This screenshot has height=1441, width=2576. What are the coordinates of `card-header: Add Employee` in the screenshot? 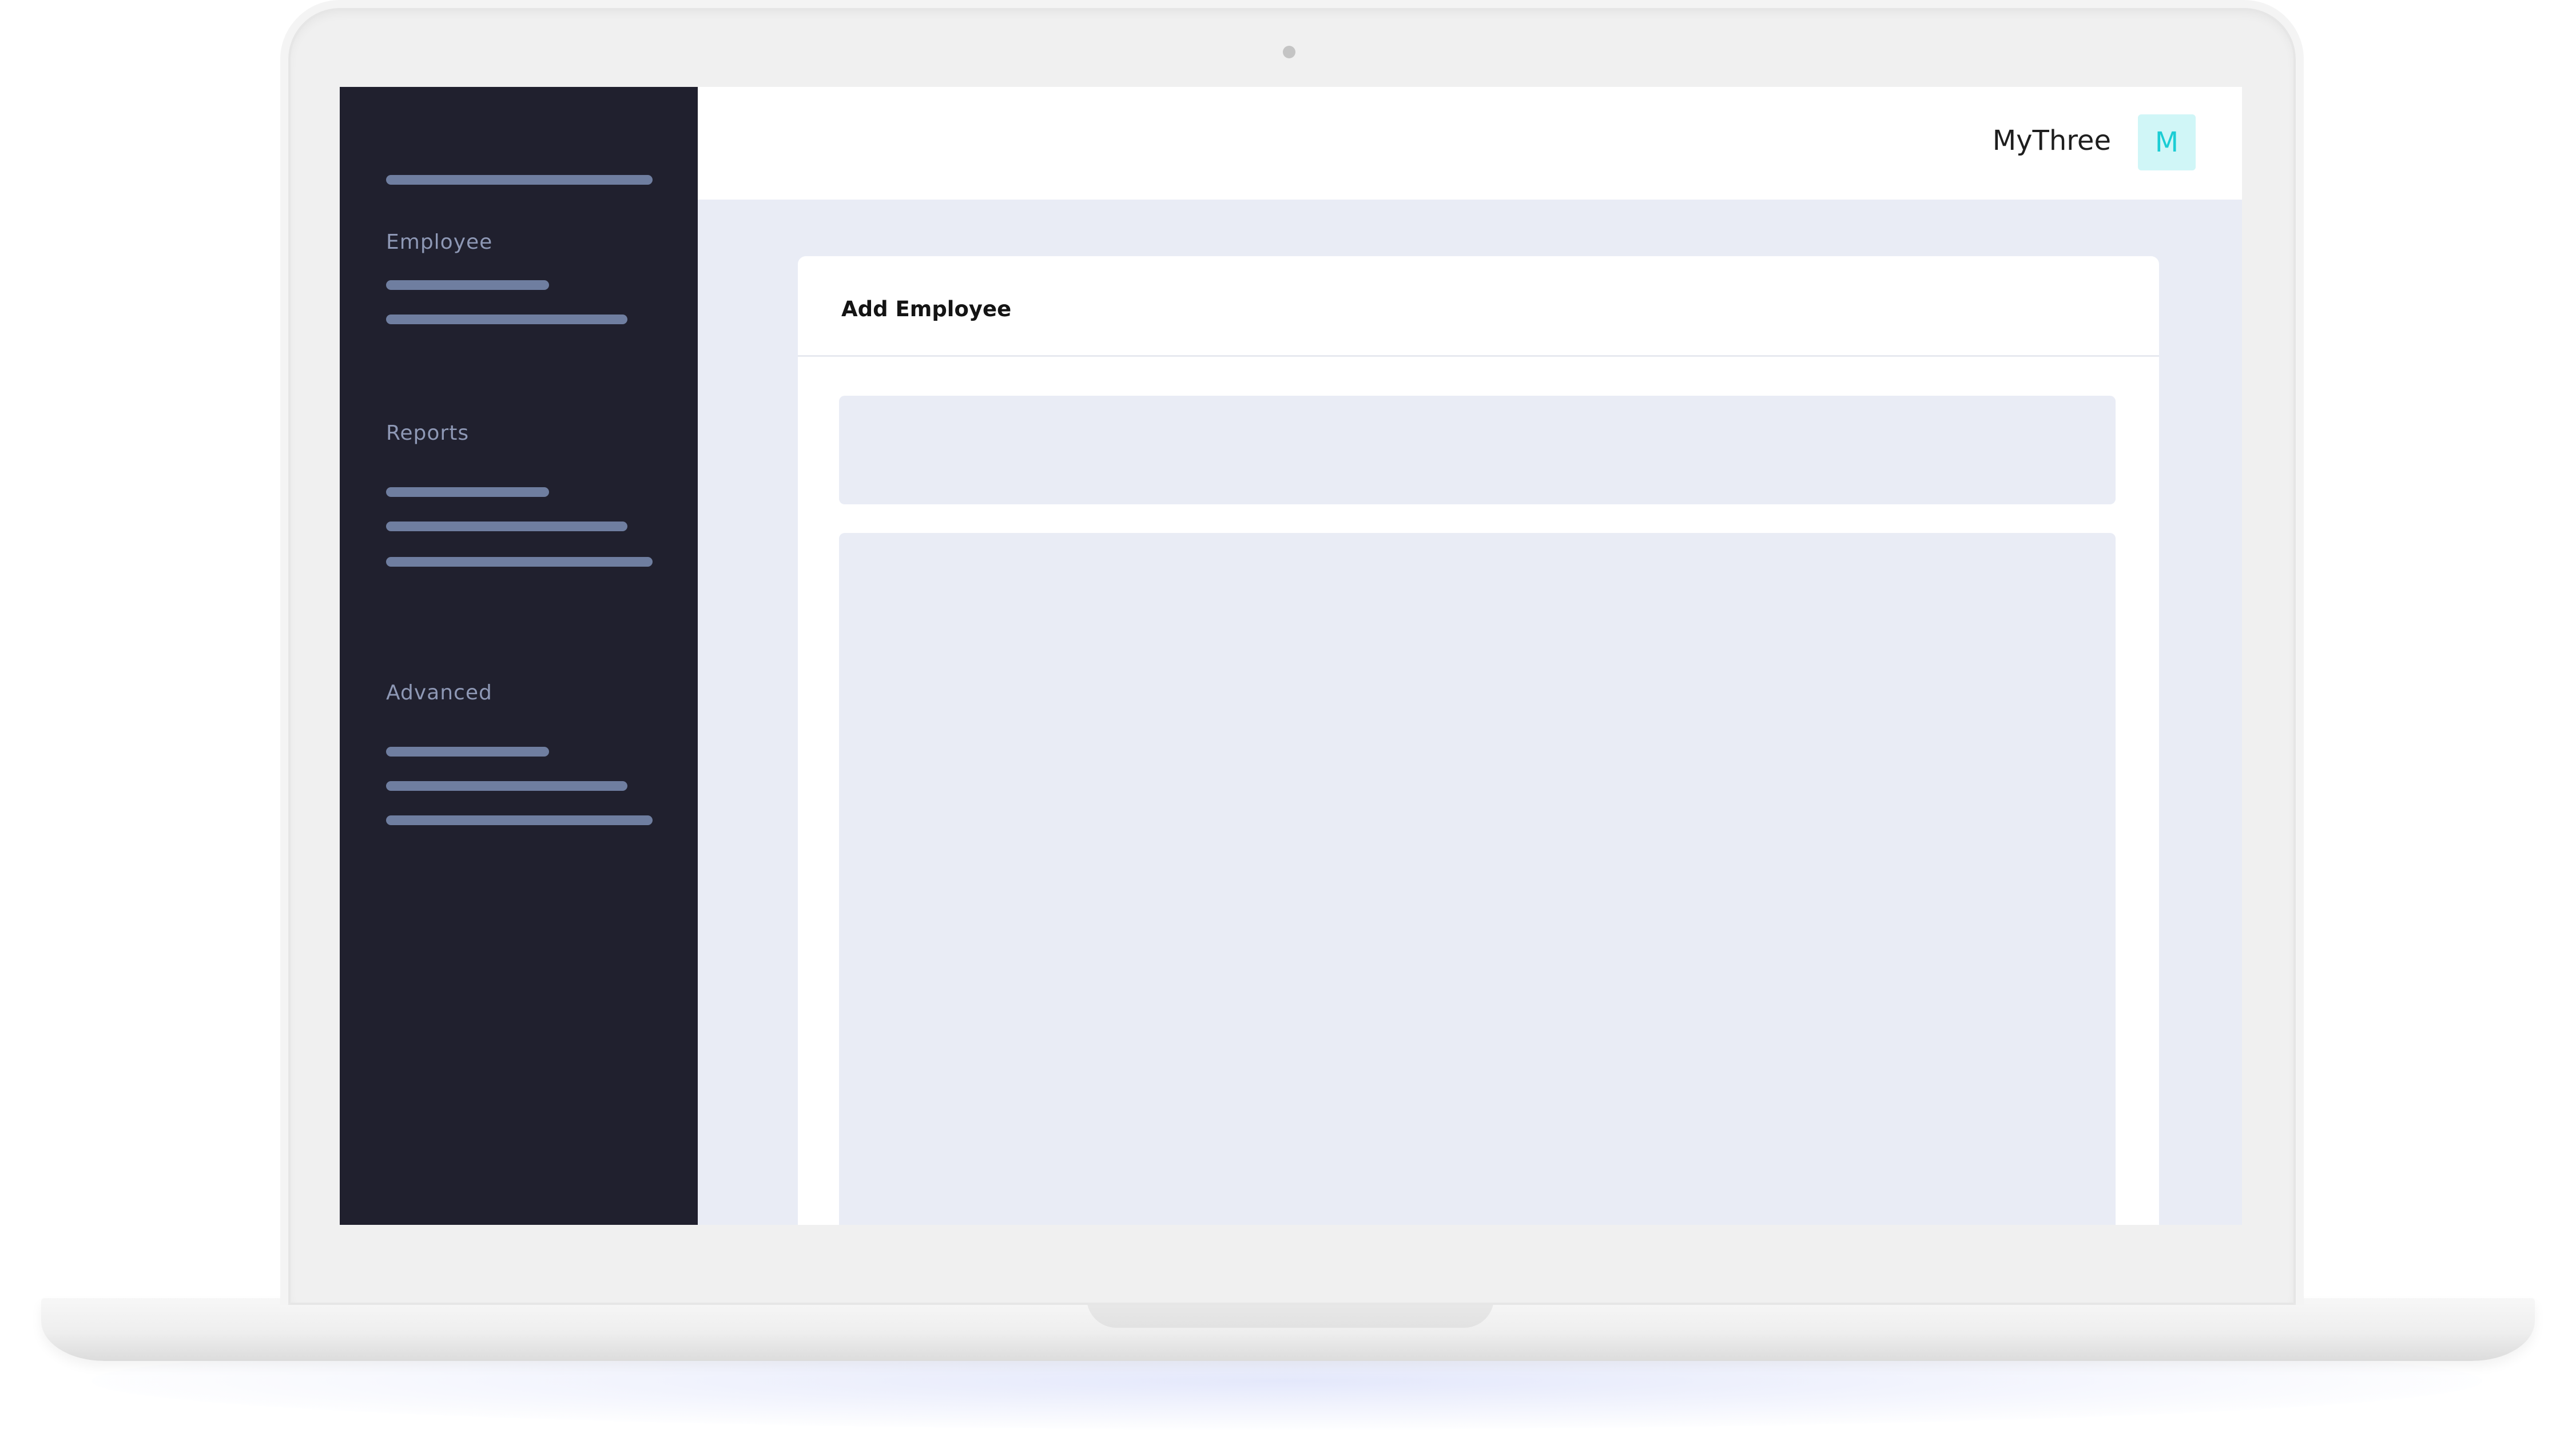 It's located at (1478, 306).